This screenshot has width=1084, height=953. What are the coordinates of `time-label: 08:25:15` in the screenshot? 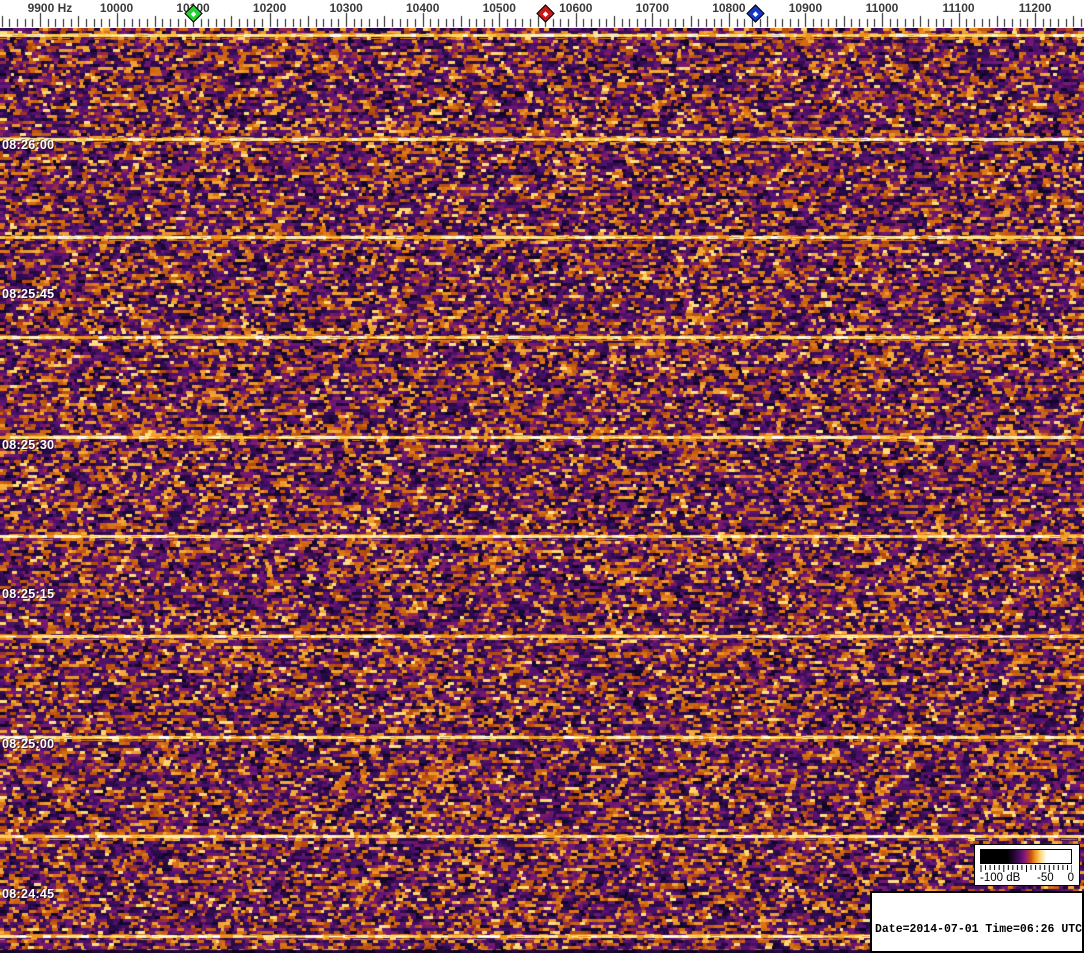 It's located at (28, 594).